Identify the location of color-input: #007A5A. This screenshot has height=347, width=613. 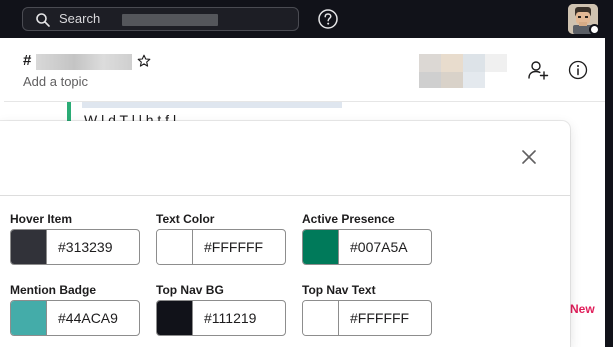
(367, 247).